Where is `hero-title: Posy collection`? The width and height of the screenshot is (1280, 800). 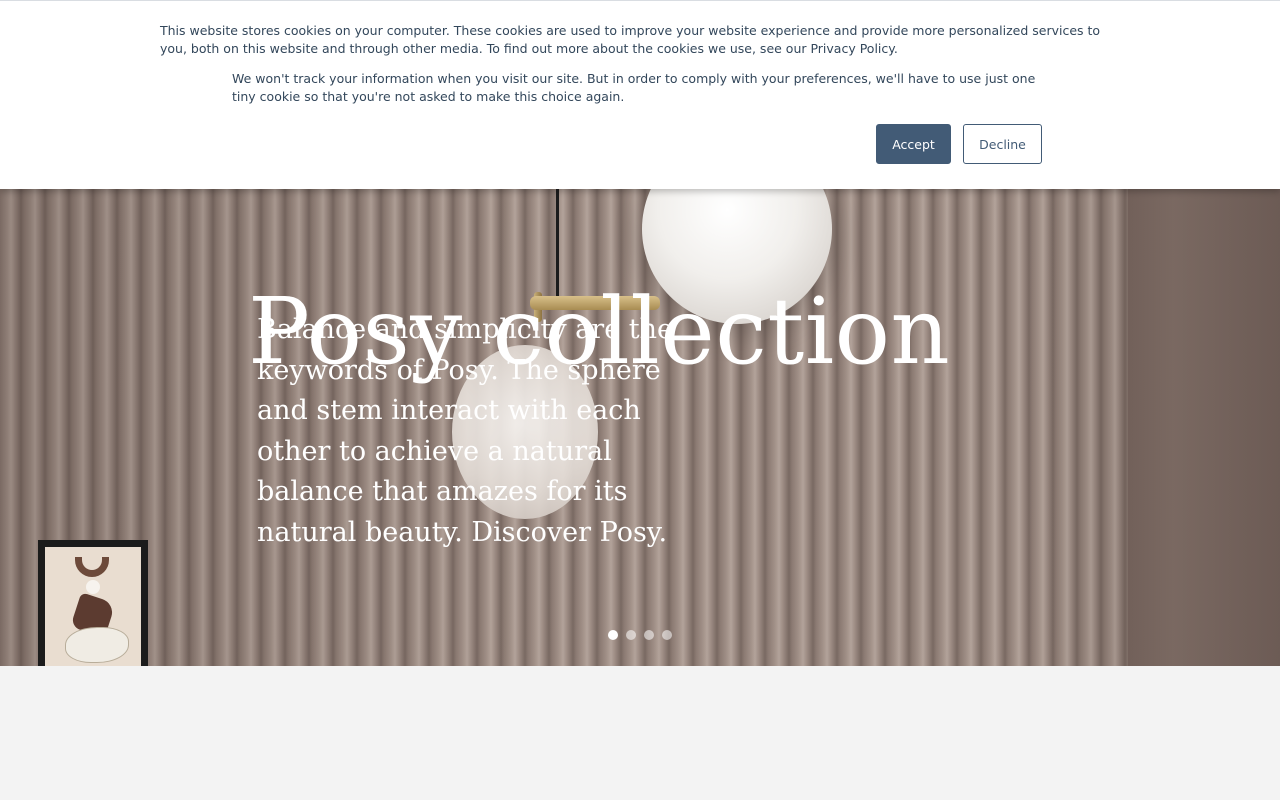 hero-title: Posy collection is located at coordinates (599, 331).